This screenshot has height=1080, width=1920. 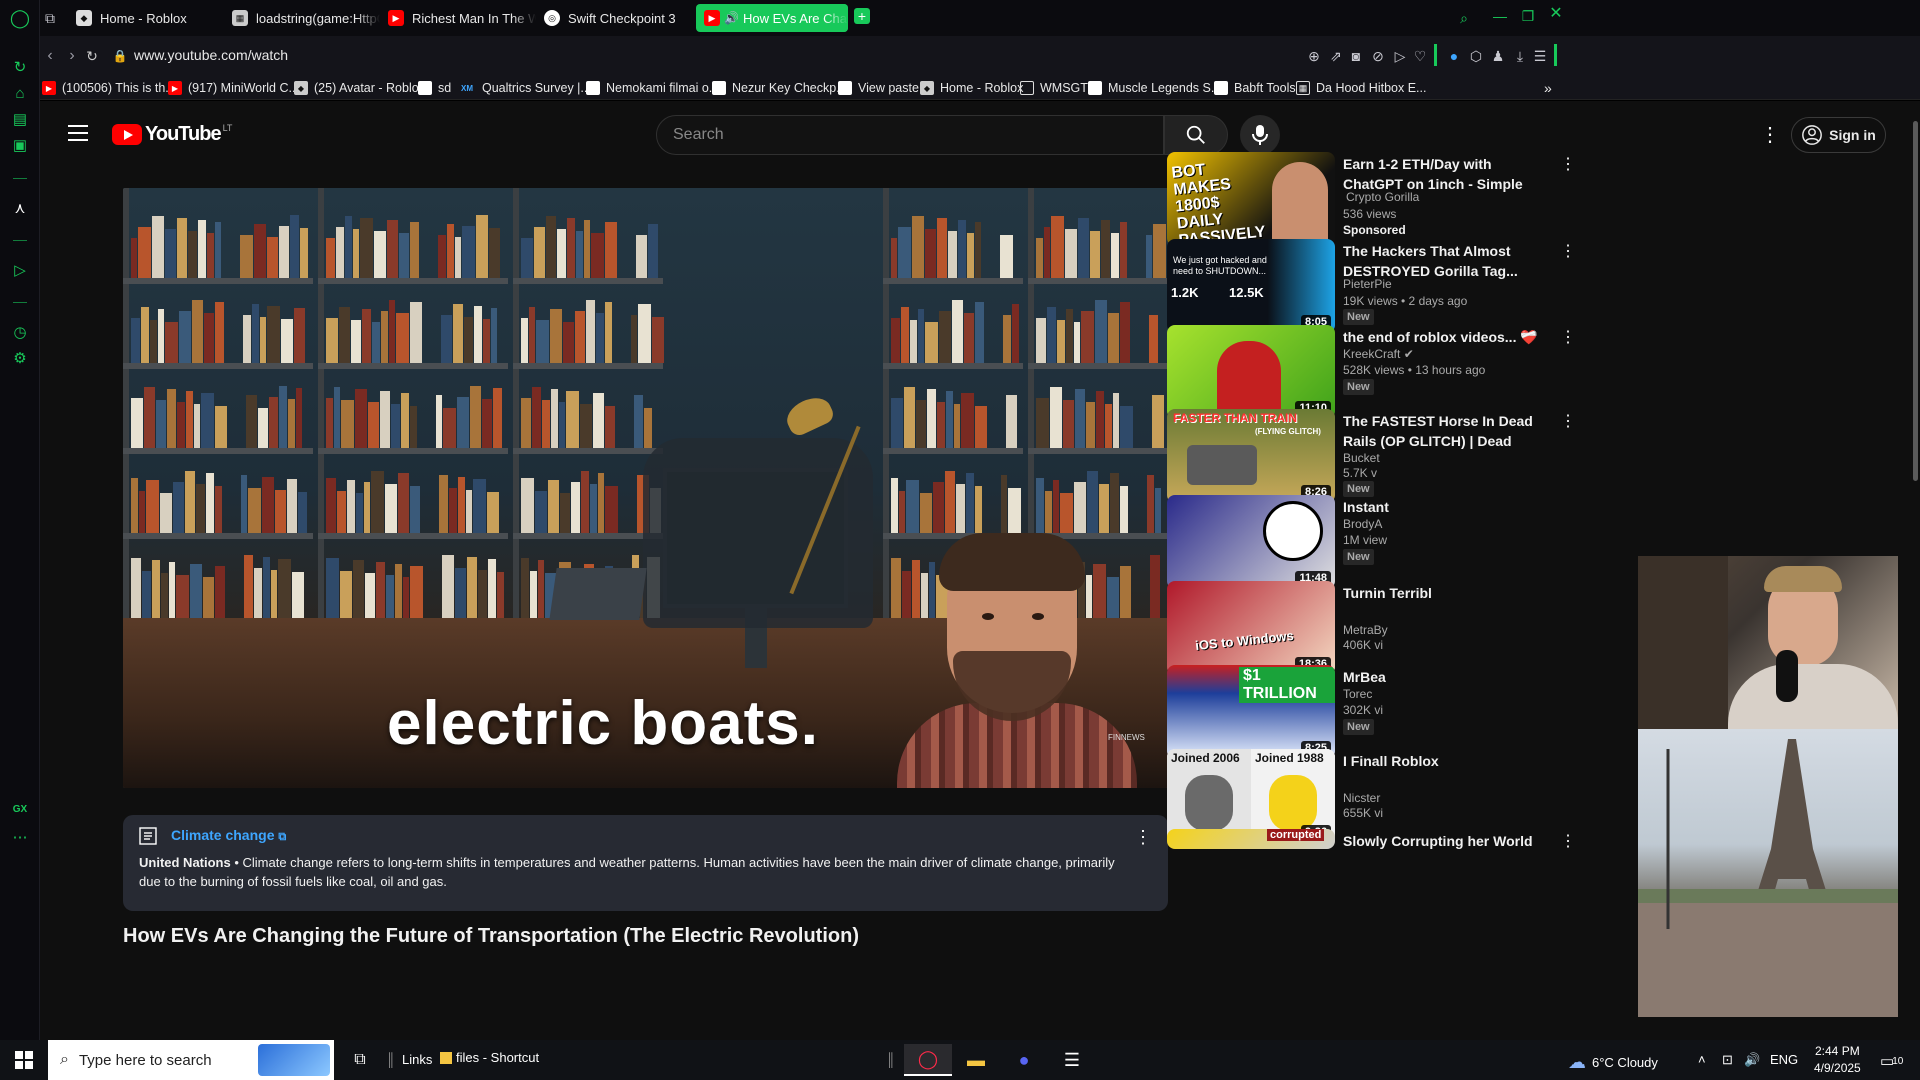 I want to click on recommendation-item: 11:48 Instant BrodyA 1M view New, so click(x=1357, y=542).